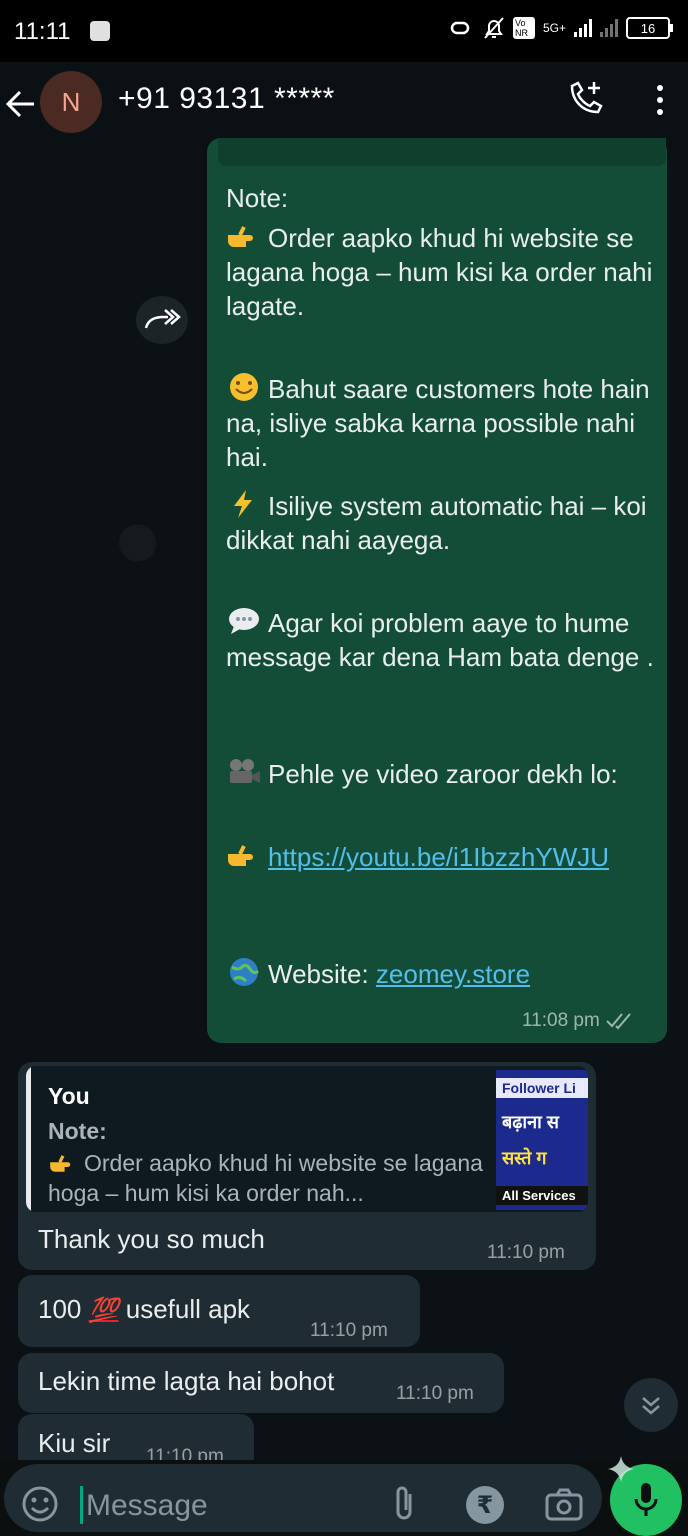  I want to click on payment-icon: ₹, so click(485, 1505).